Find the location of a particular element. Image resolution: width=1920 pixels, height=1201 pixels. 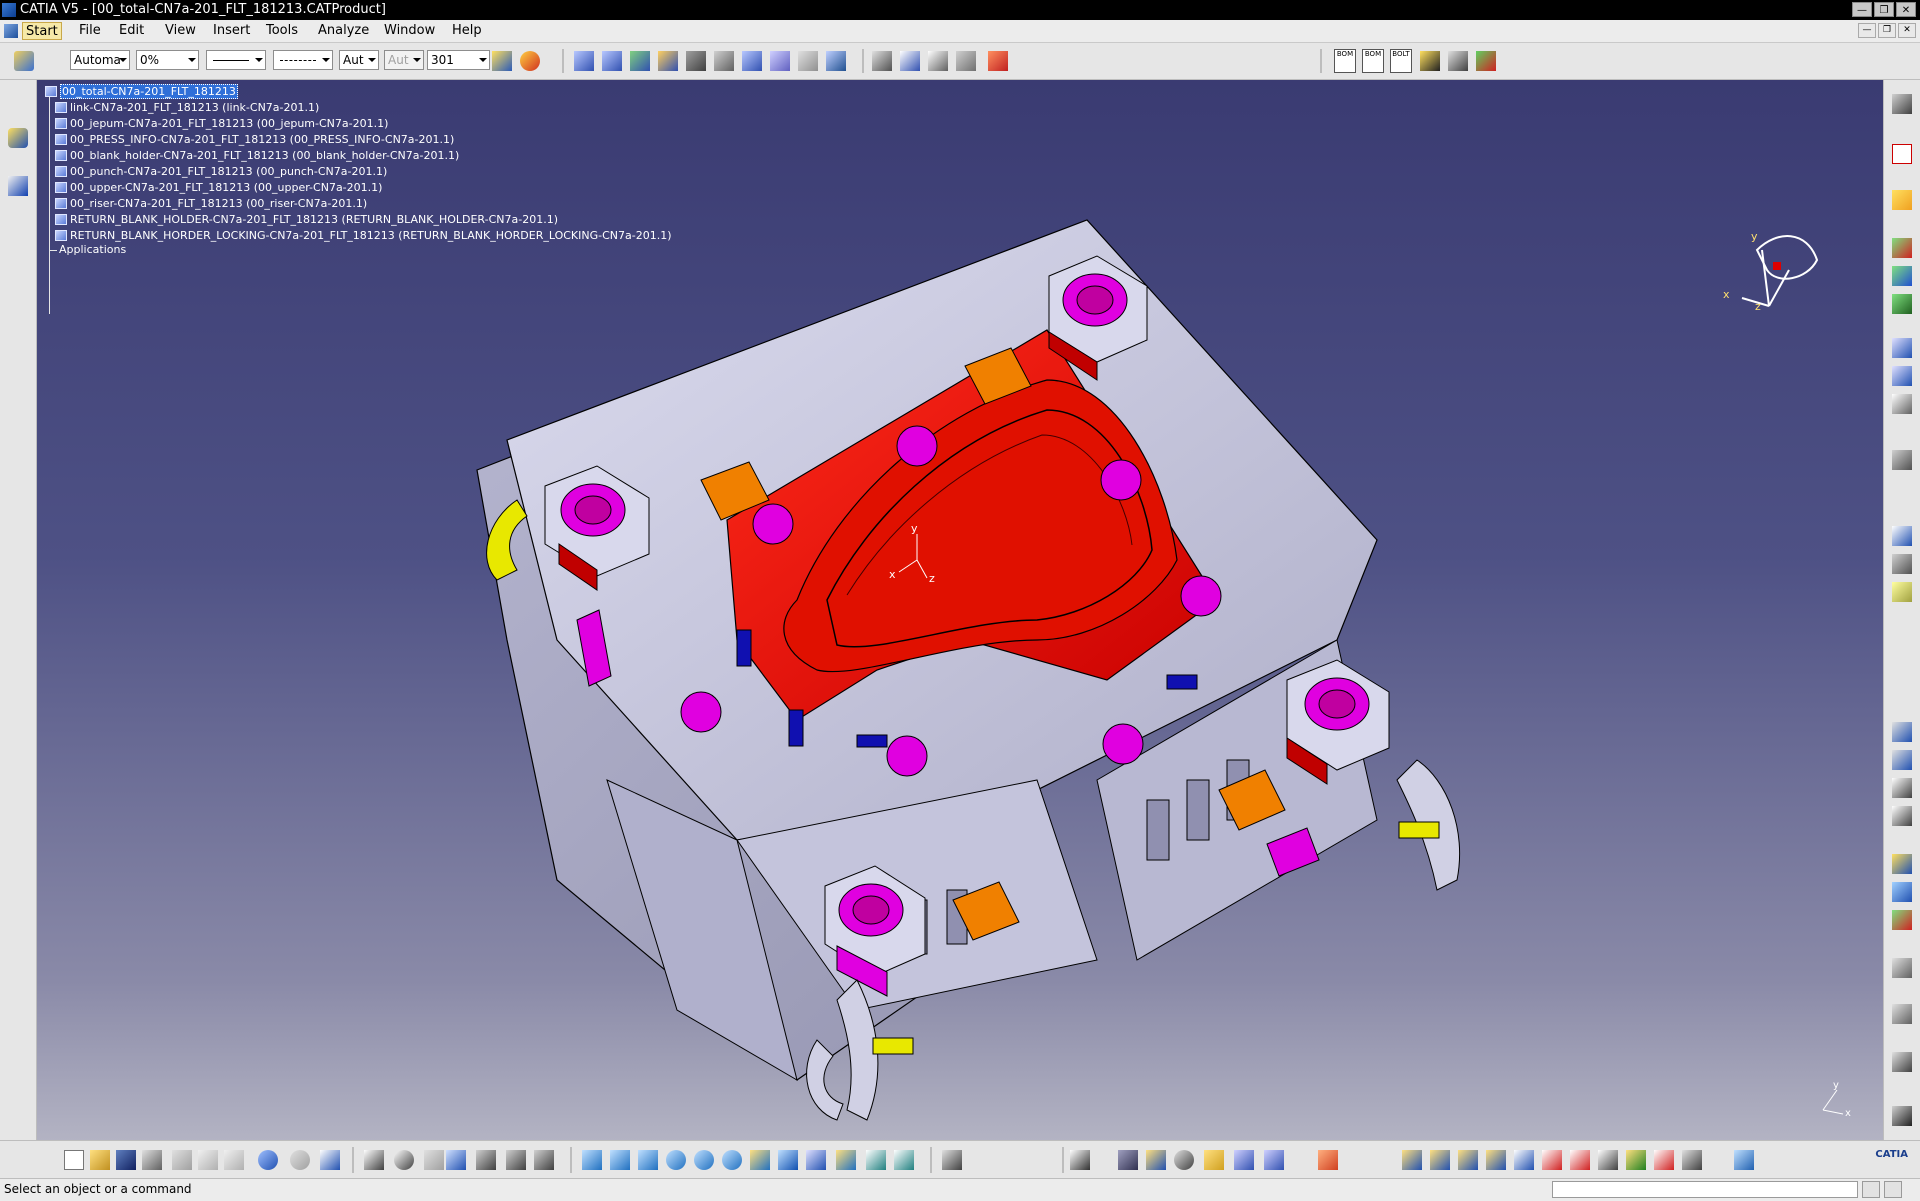

fit-all-icon is located at coordinates (620, 1160).